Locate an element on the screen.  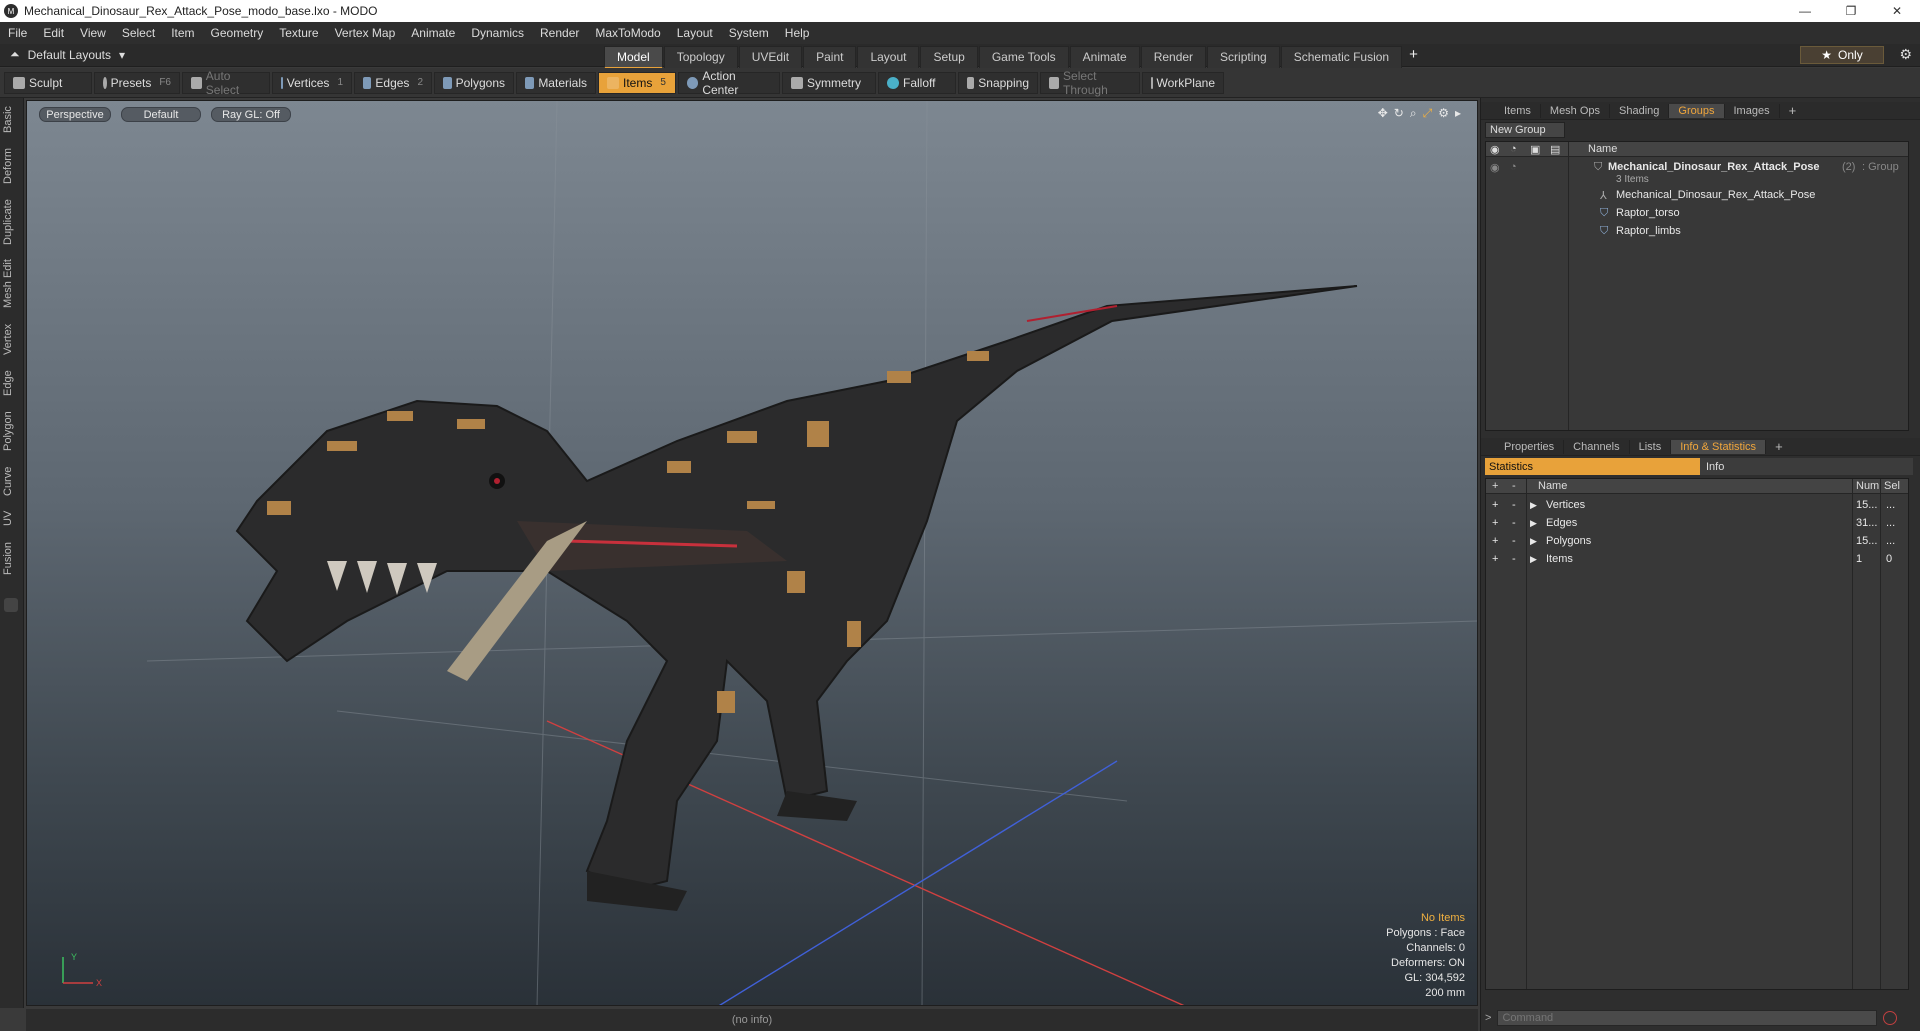
maximize-icon: ❐ is located at coordinates (1851, 11).